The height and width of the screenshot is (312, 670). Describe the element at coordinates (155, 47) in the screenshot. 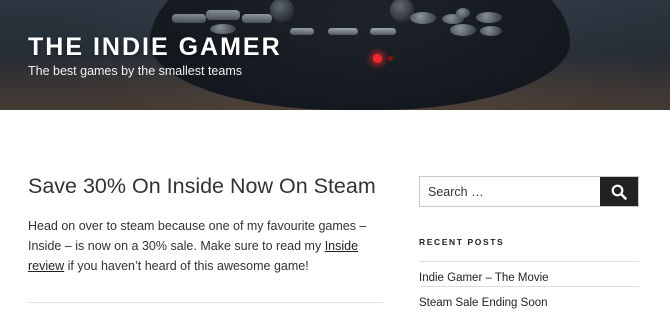

I see `site-title: THE INDIE GAMER` at that location.